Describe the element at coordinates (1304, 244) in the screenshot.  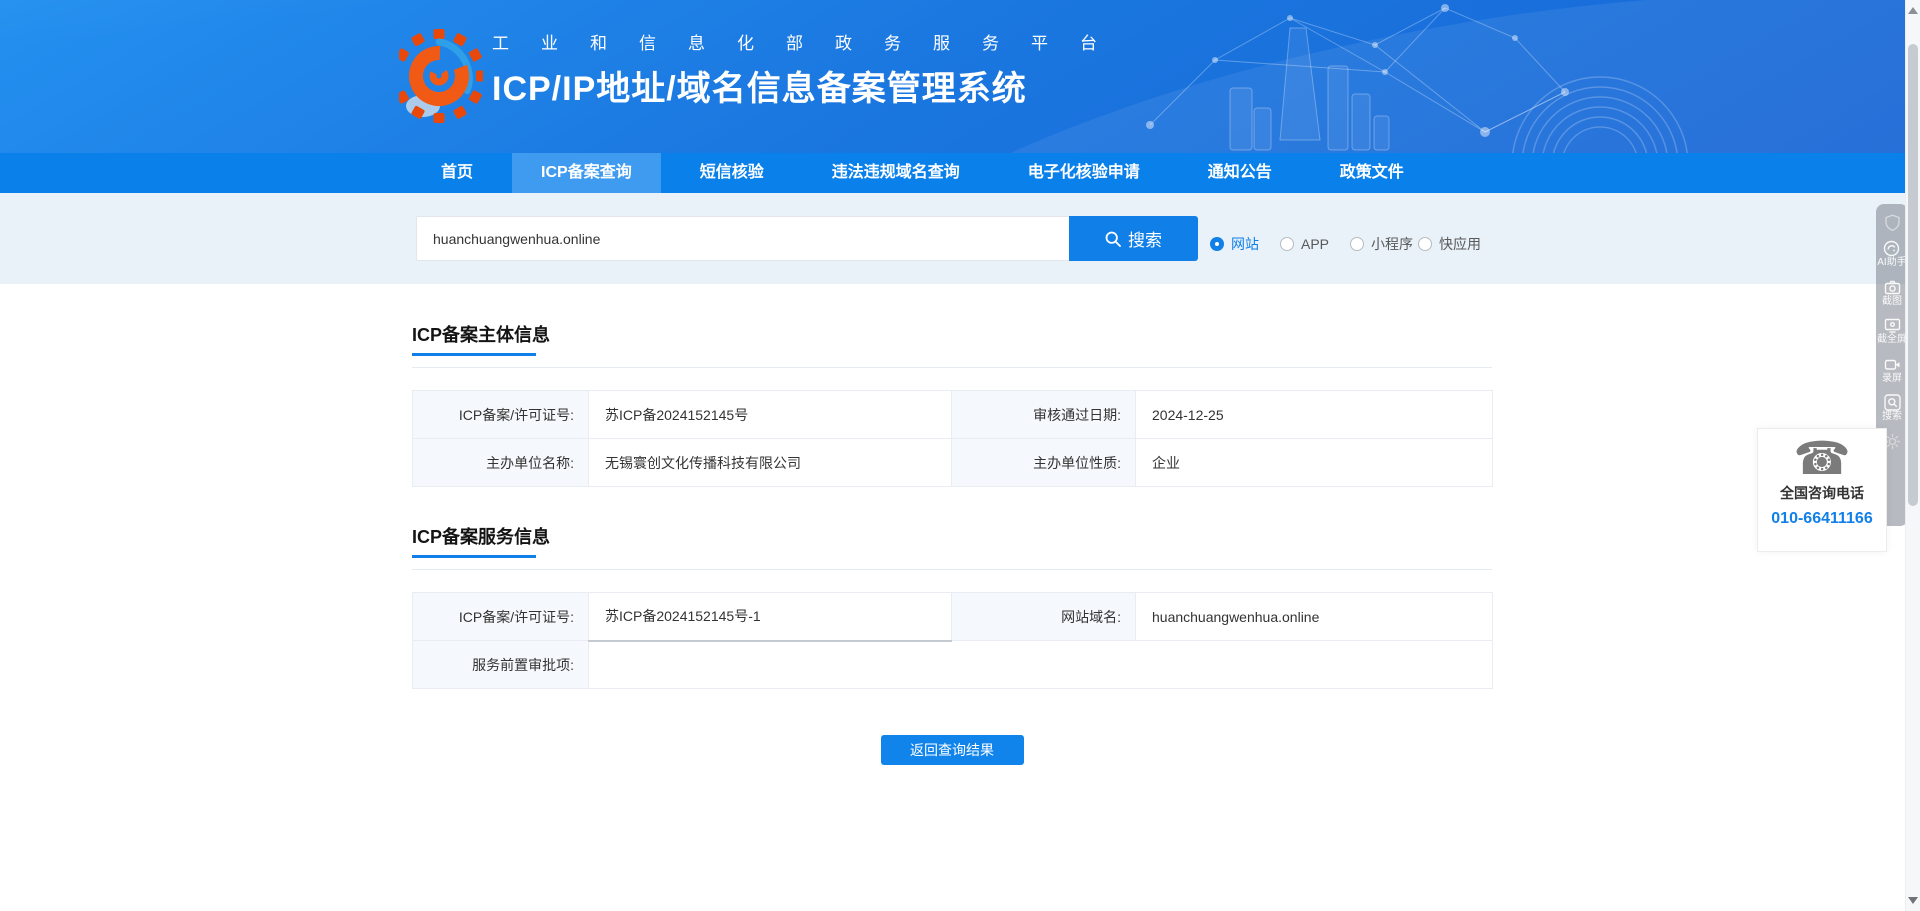
I see `radio-app: APP` at that location.